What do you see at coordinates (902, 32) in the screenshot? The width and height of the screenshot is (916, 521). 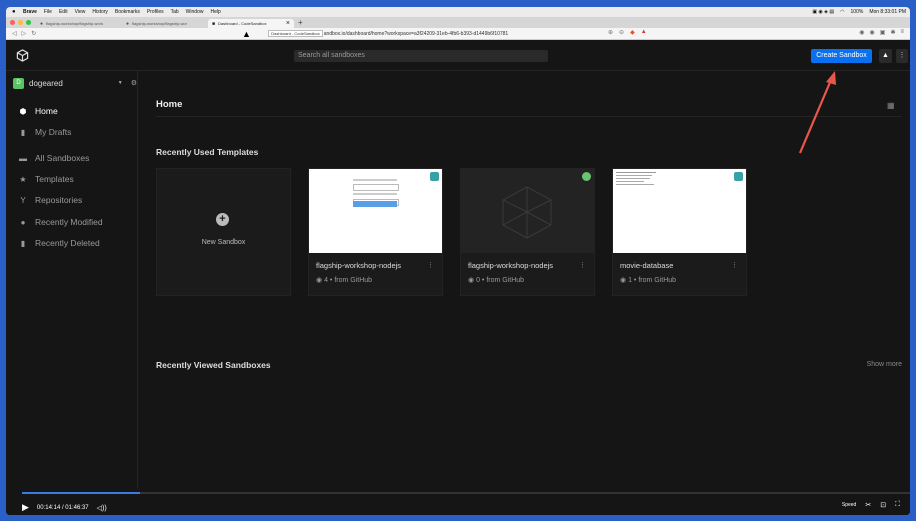 I see `menu-icon: ≡` at bounding box center [902, 32].